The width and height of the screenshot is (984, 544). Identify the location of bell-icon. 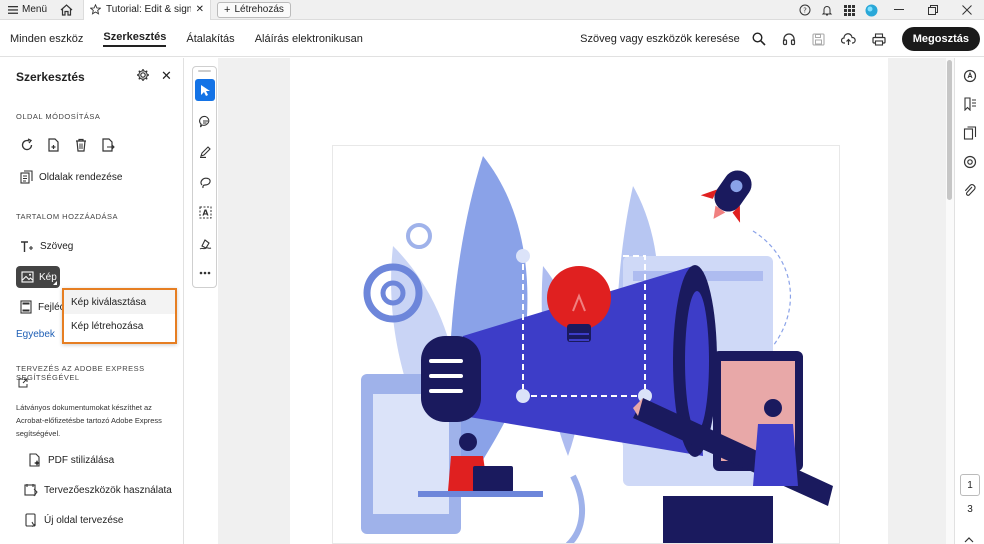
(827, 11).